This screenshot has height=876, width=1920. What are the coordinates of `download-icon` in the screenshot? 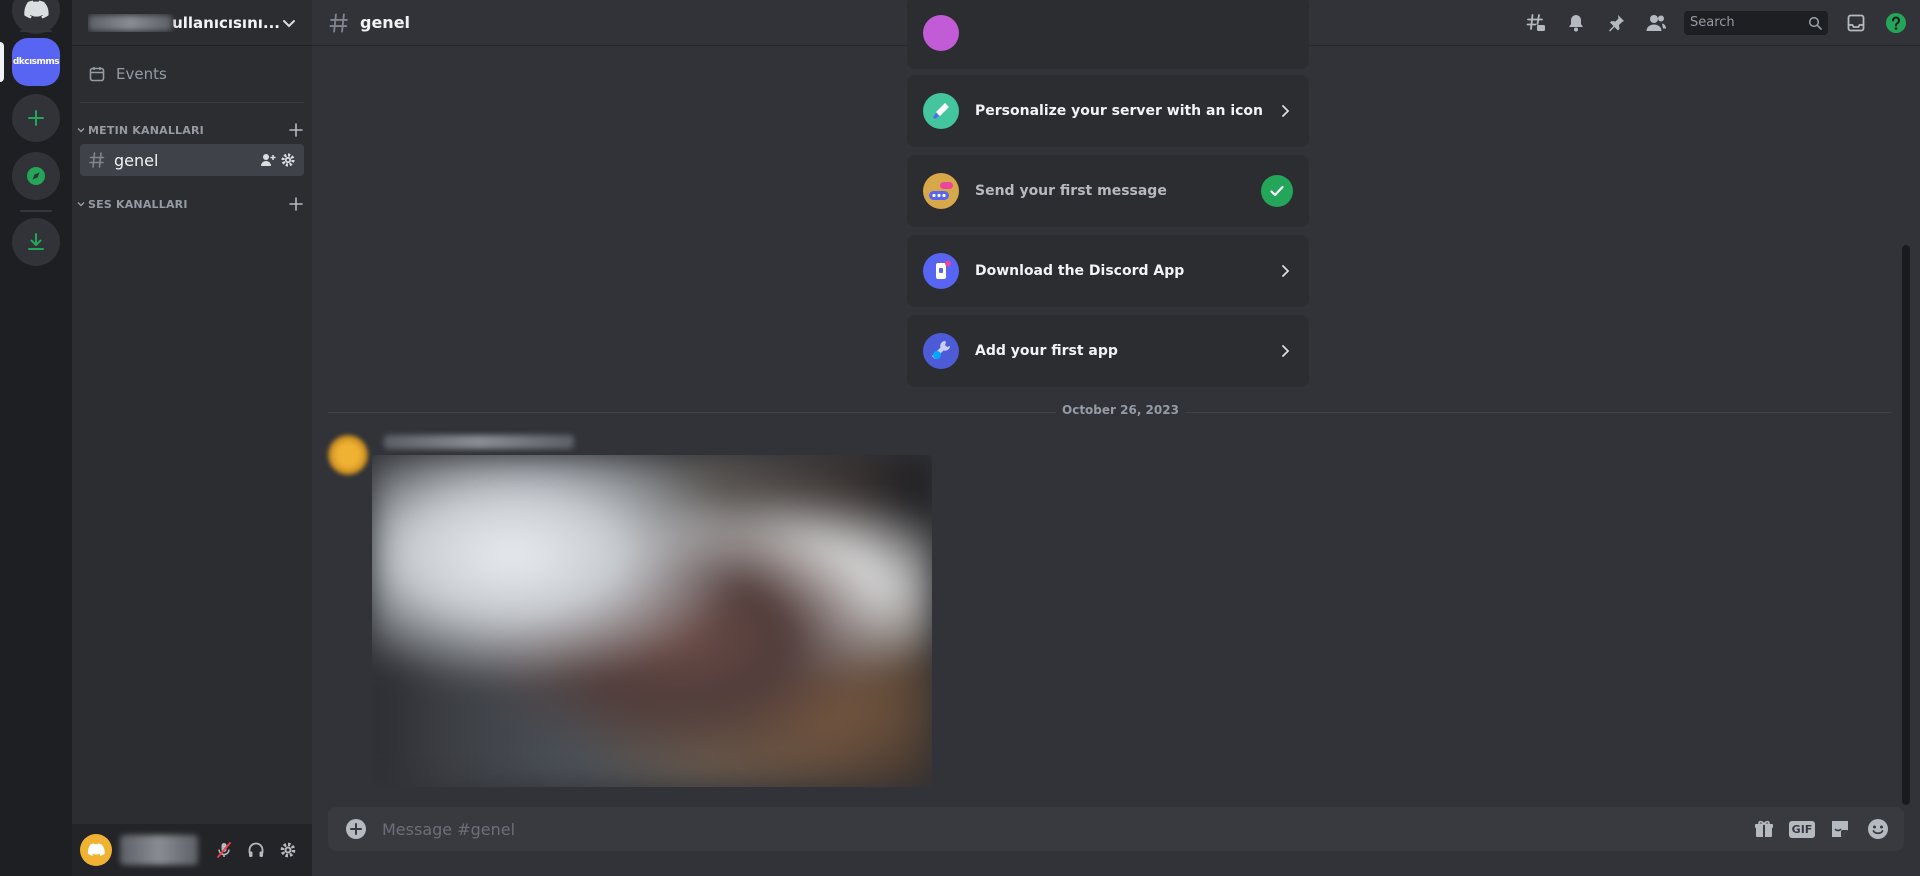 It's located at (36, 241).